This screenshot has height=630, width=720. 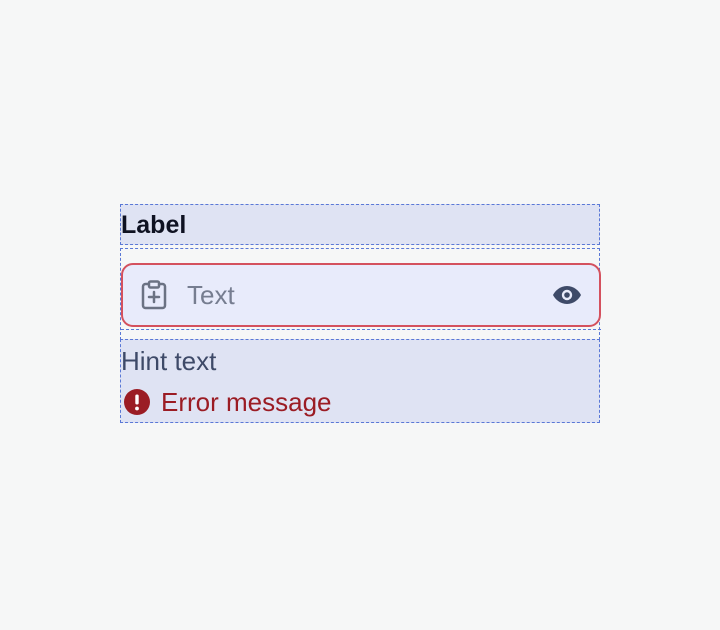 I want to click on input-value: Text, so click(x=369, y=295).